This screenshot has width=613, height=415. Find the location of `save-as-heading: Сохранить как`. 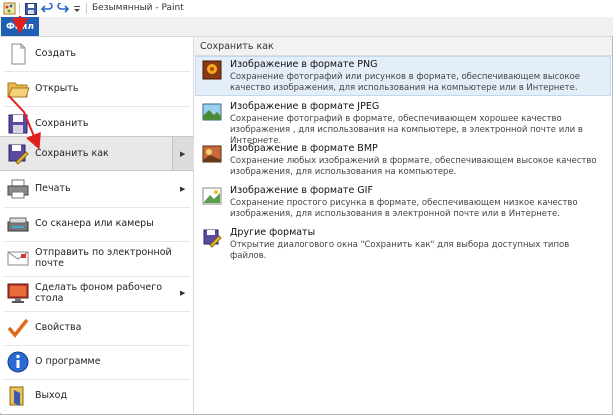

save-as-heading: Сохранить как is located at coordinates (403, 46).